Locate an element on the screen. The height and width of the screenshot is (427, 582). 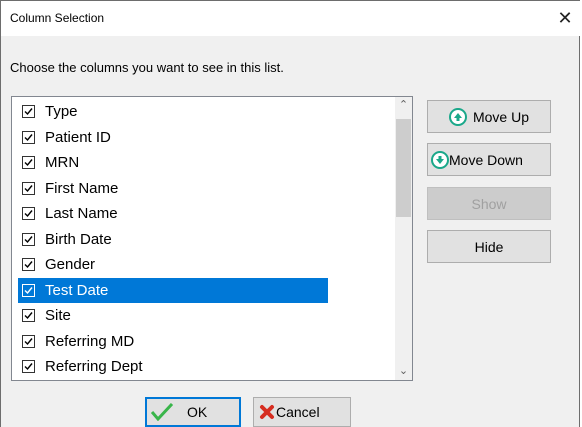
column-list-item: Last Name is located at coordinates (173, 213).